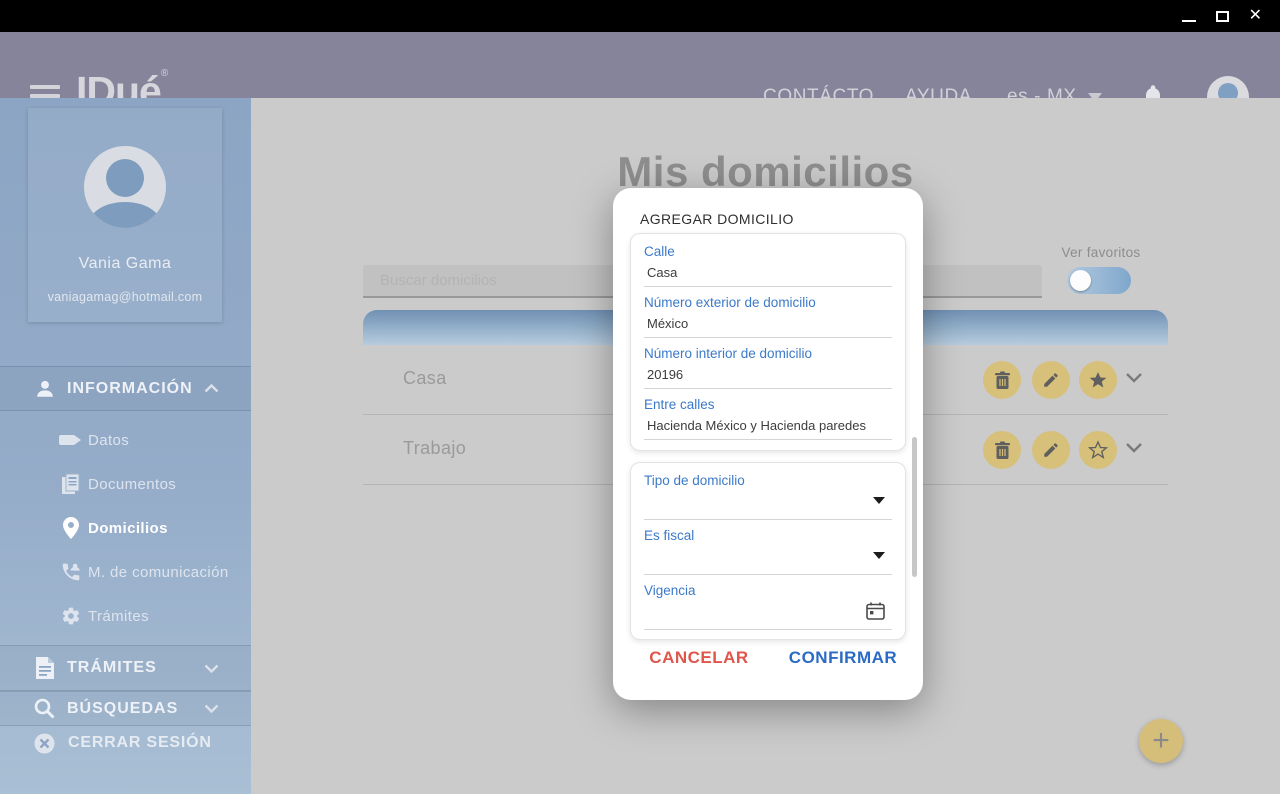  Describe the element at coordinates (728, 353) in the screenshot. I see `field-label: Número interior de domicilio` at that location.